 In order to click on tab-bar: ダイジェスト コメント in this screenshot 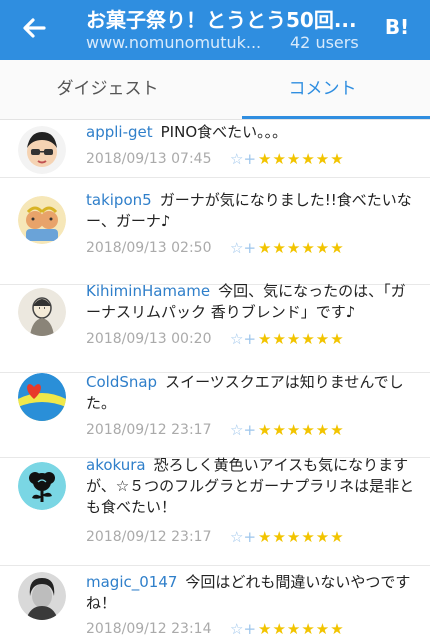, I will do `click(215, 90)`.